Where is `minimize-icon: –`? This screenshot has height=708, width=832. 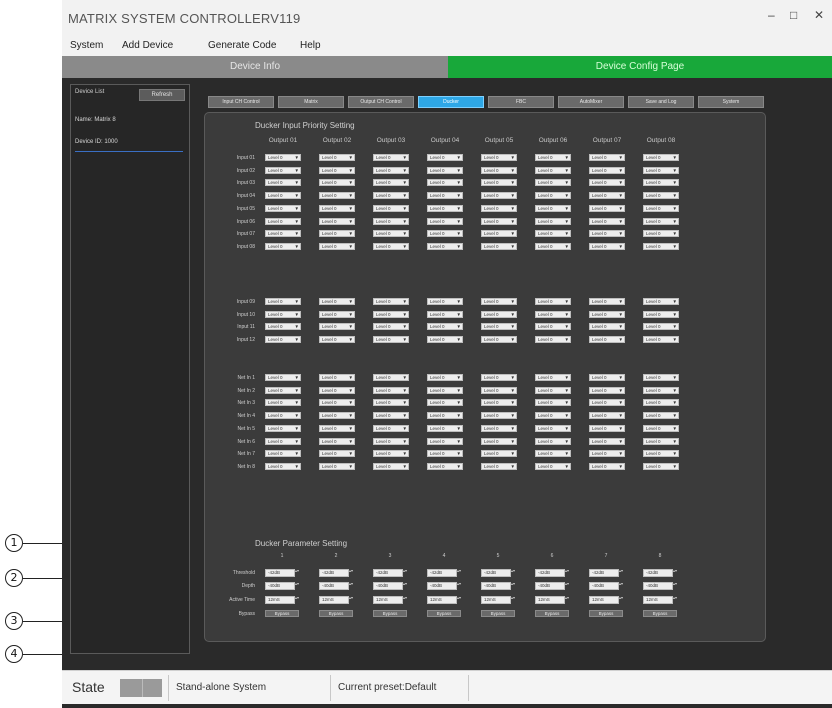
minimize-icon: – is located at coordinates (771, 15).